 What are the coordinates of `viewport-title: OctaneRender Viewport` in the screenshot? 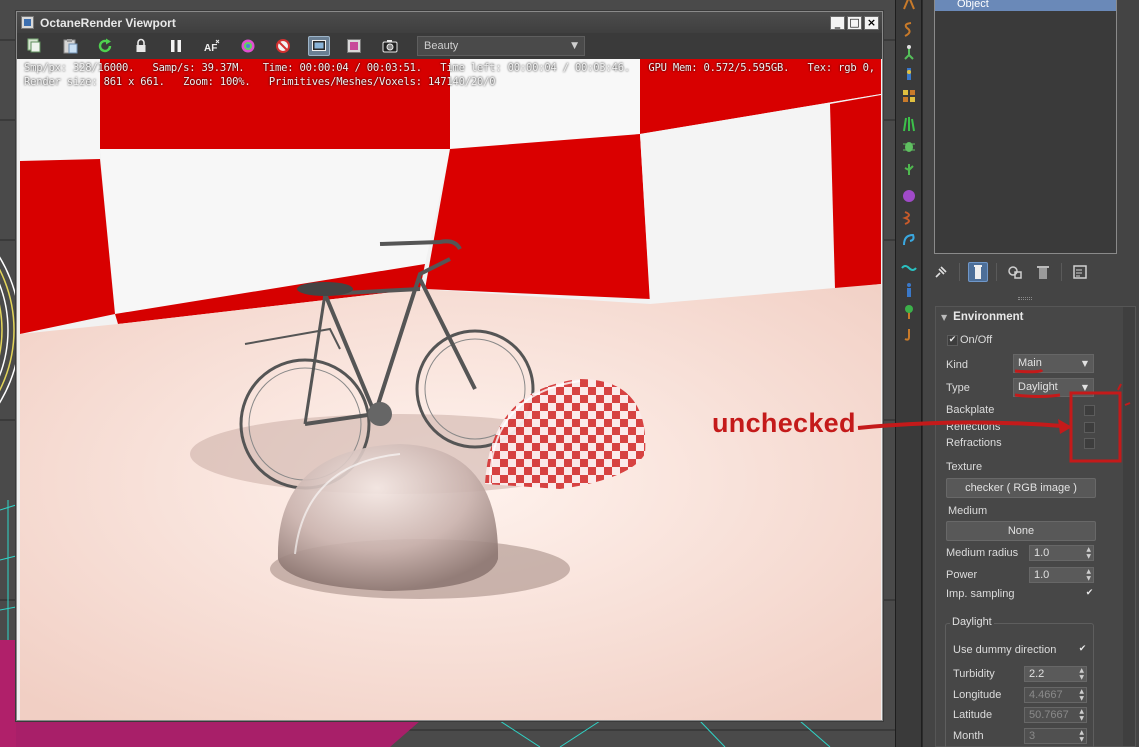 It's located at (108, 22).